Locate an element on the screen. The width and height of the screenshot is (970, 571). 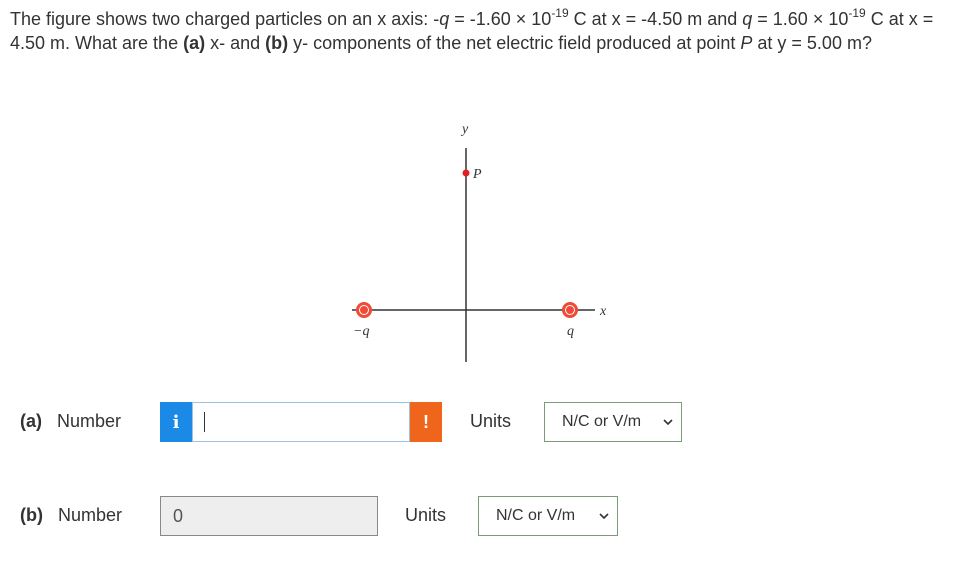
charge-diagram: y x P −q q is located at coordinates (485, 243).